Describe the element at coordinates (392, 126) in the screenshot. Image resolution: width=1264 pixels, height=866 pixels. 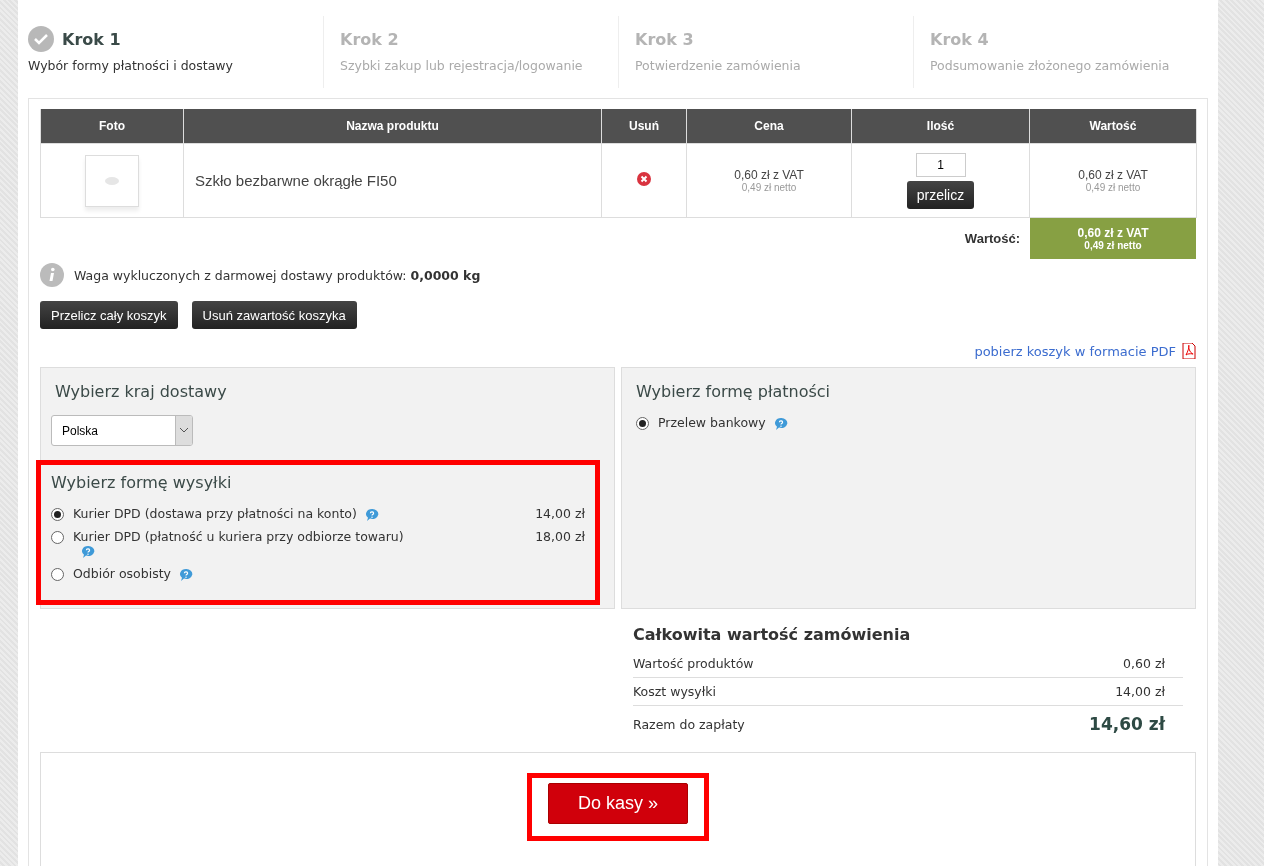
I see `column-header: Nazwa produktu` at that location.